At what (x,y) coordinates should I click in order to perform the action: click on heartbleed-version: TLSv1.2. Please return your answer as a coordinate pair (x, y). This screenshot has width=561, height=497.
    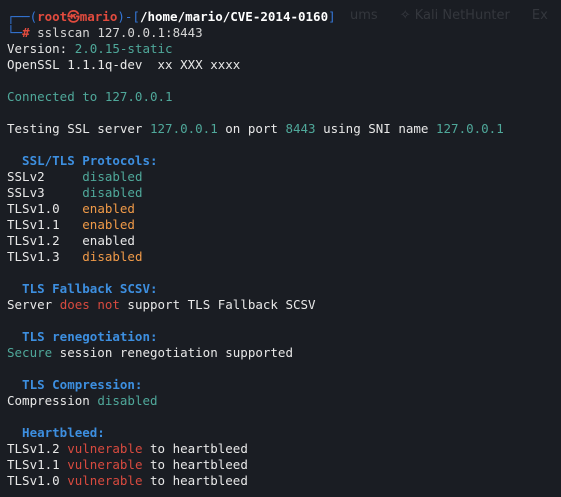
    Looking at the image, I should click on (37, 448).